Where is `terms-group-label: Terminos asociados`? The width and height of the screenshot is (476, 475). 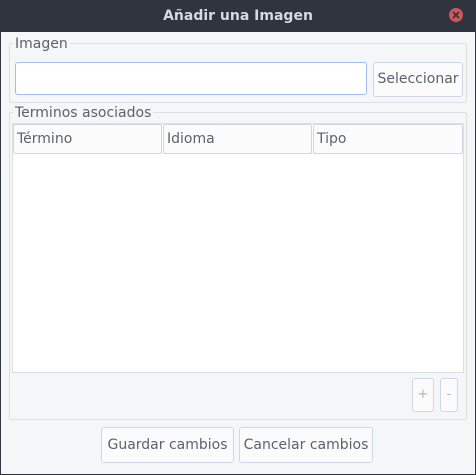
terms-group-label: Terminos asociados is located at coordinates (83, 113).